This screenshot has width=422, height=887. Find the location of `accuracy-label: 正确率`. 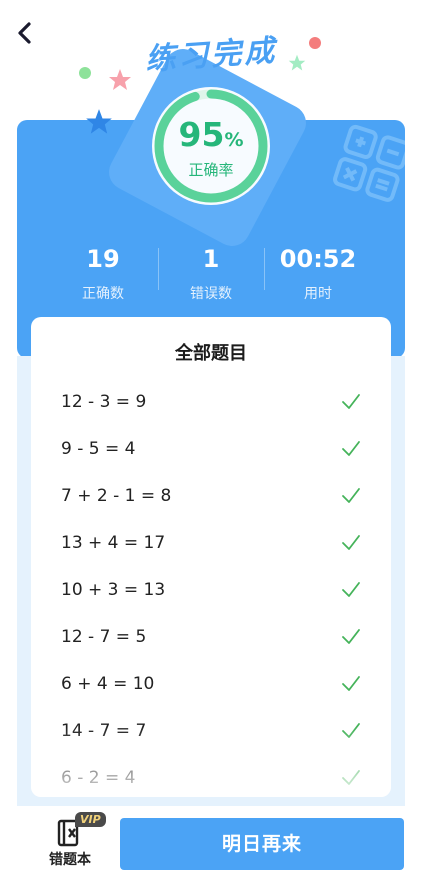

accuracy-label: 正确率 is located at coordinates (211, 170).